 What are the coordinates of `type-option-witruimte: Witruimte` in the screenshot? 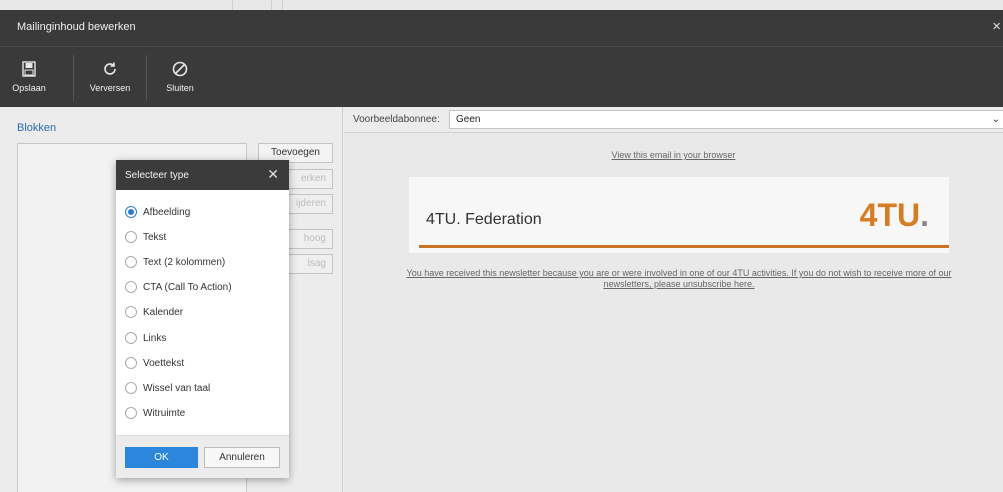 It's located at (155, 413).